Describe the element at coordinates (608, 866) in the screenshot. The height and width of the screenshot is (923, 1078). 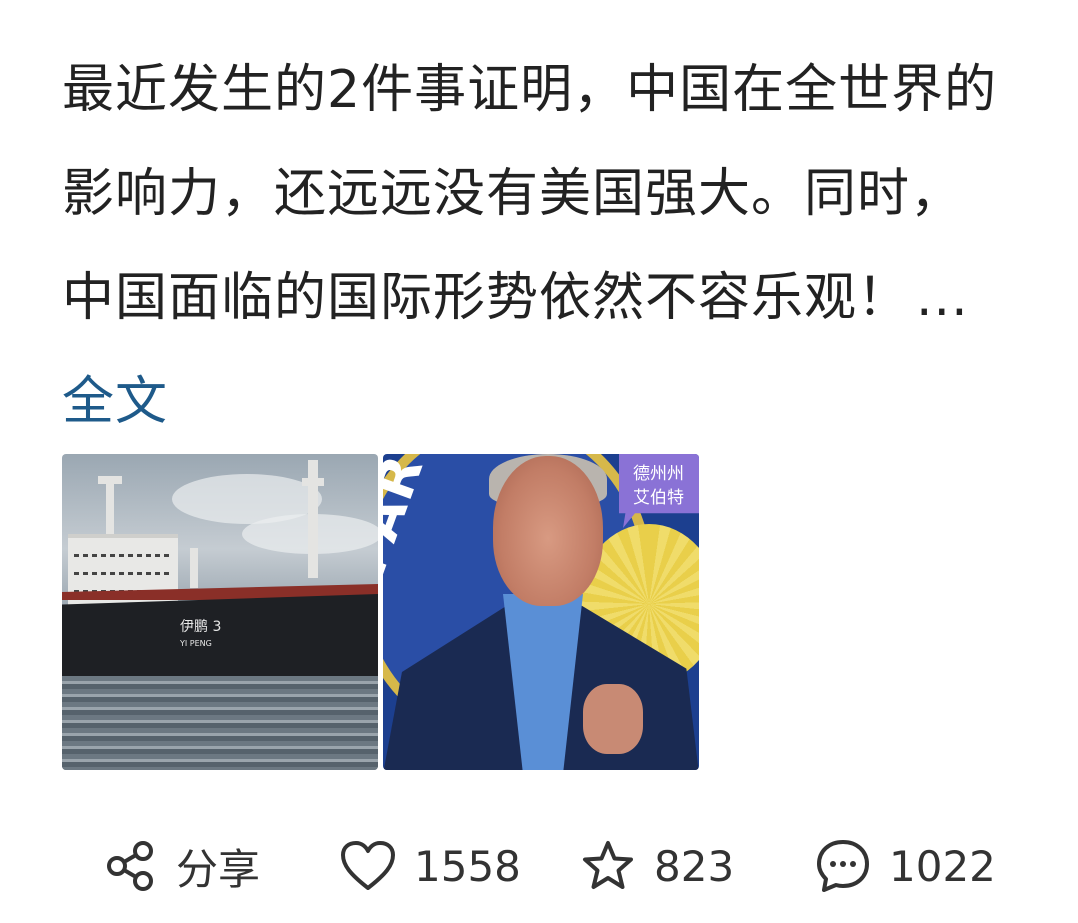
I see `star-icon` at that location.